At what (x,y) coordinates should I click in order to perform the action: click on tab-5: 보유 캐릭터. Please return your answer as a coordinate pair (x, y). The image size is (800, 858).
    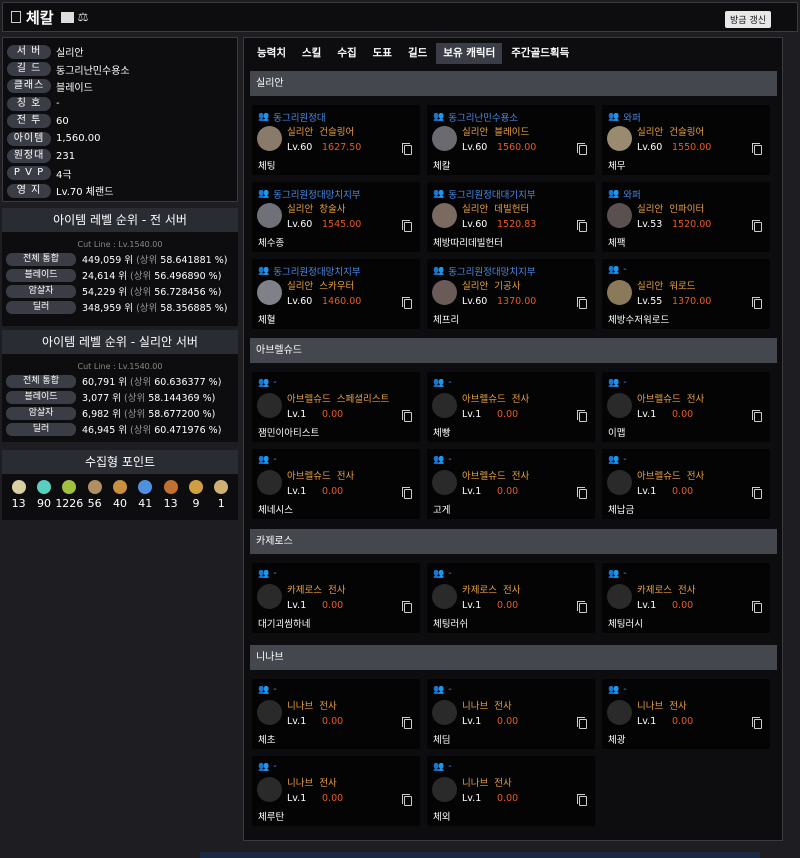
    Looking at the image, I should click on (469, 53).